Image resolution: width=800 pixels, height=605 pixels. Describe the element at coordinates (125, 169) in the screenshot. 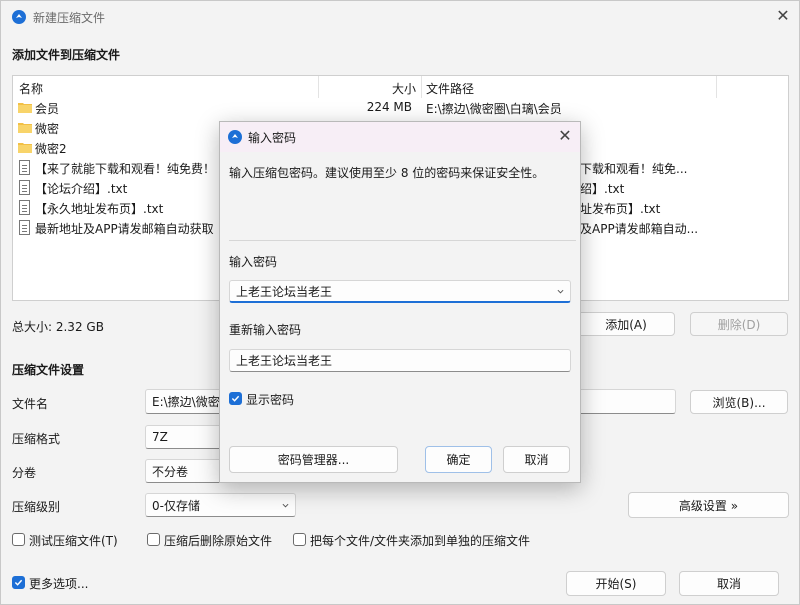

I see `file-name: 【来了就能下载和观看！纯免费！` at that location.